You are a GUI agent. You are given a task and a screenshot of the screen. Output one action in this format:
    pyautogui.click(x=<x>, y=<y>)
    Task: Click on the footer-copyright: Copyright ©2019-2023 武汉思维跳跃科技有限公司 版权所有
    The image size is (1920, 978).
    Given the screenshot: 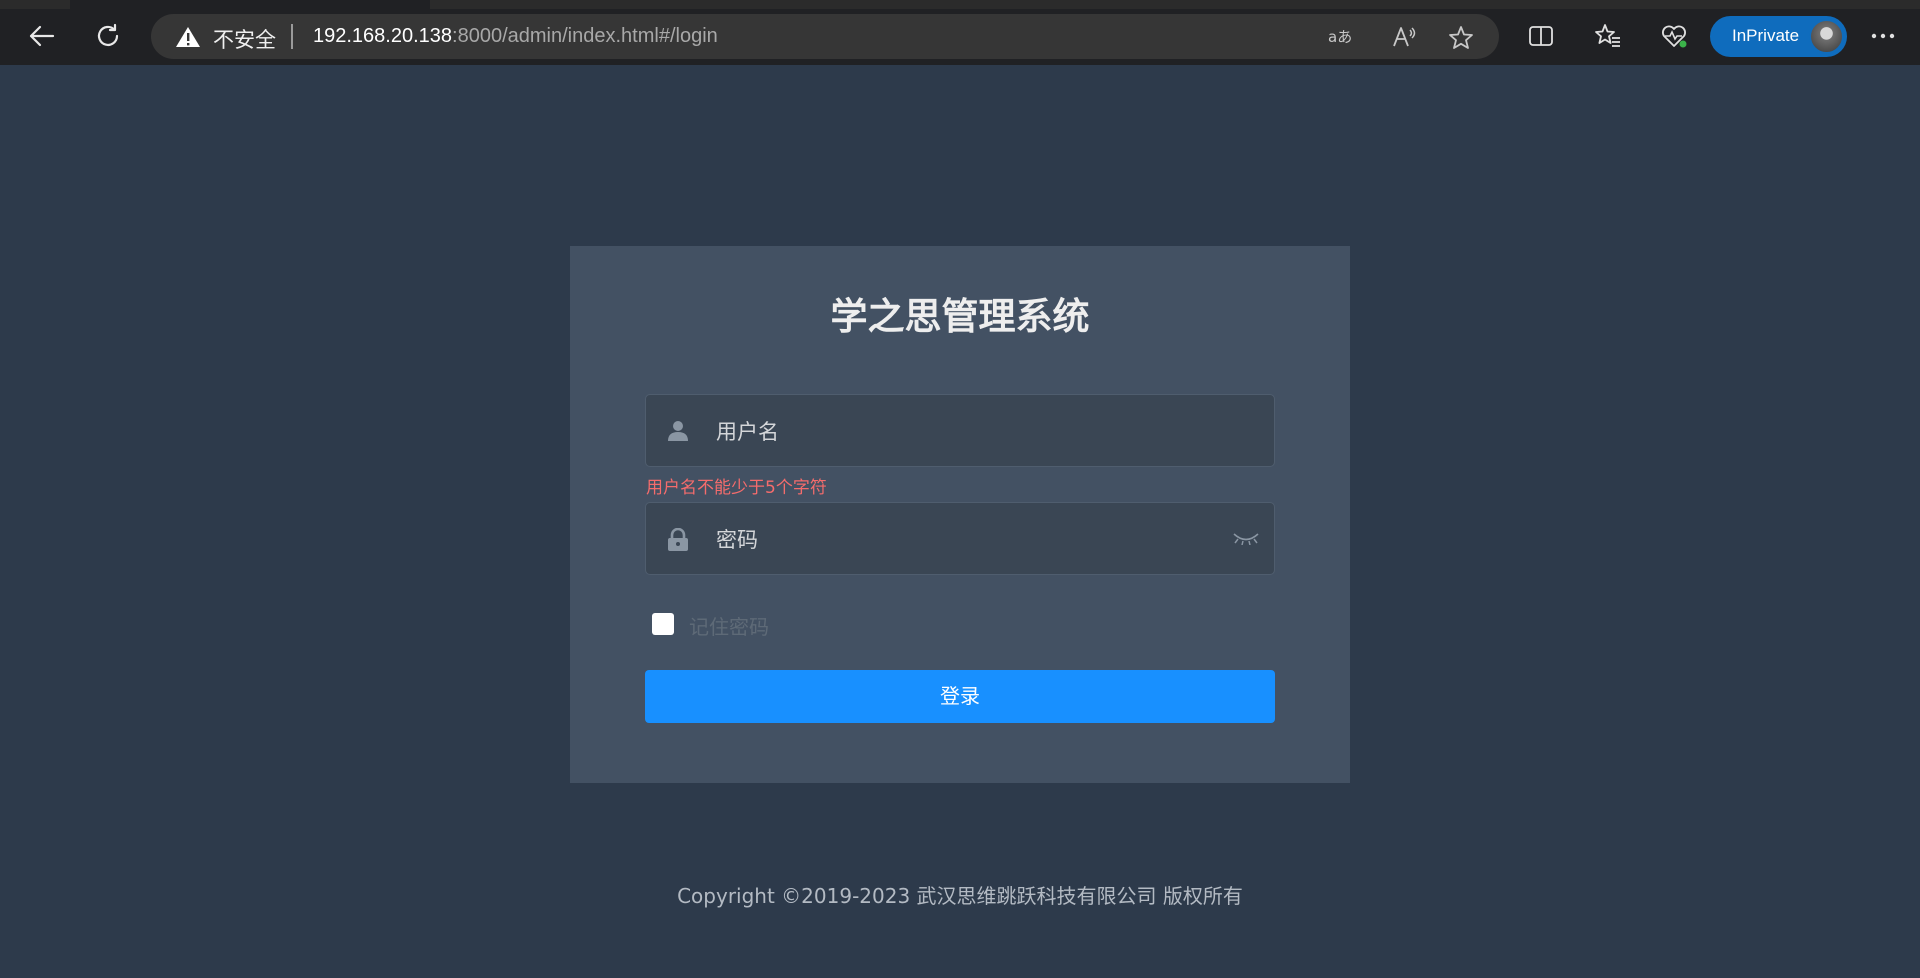 What is the action you would take?
    pyautogui.click(x=960, y=896)
    